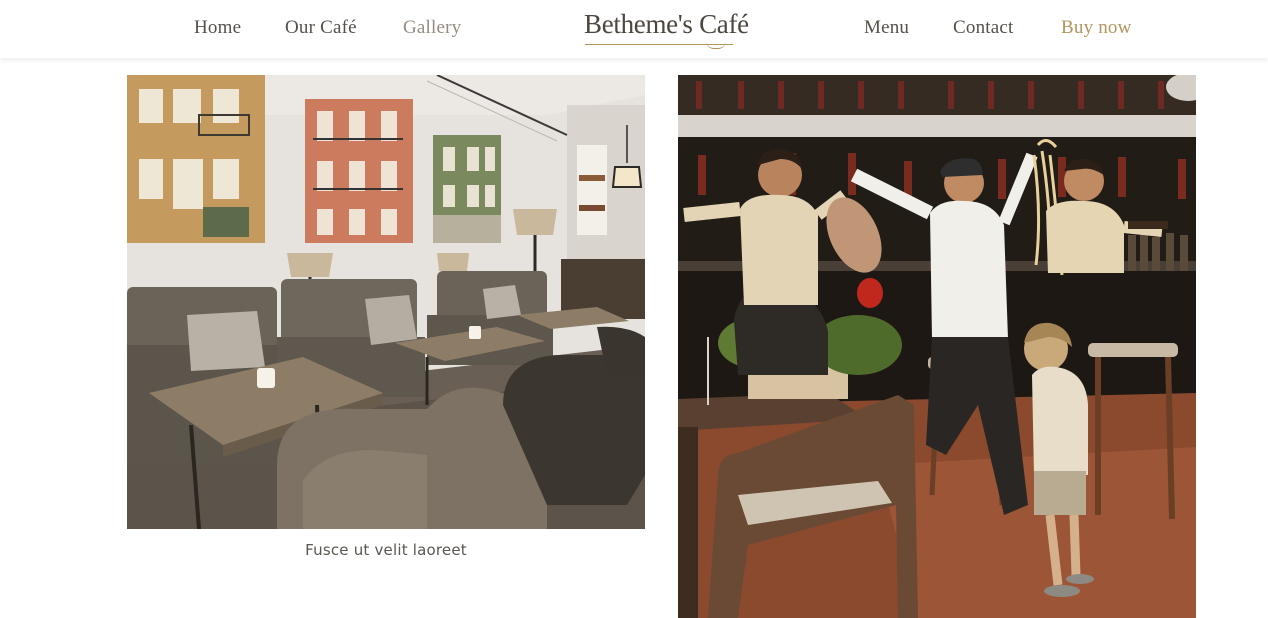 Image resolution: width=1268 pixels, height=618 pixels. Describe the element at coordinates (321, 28) in the screenshot. I see `nav-our-cafe-link: Our Café` at that location.